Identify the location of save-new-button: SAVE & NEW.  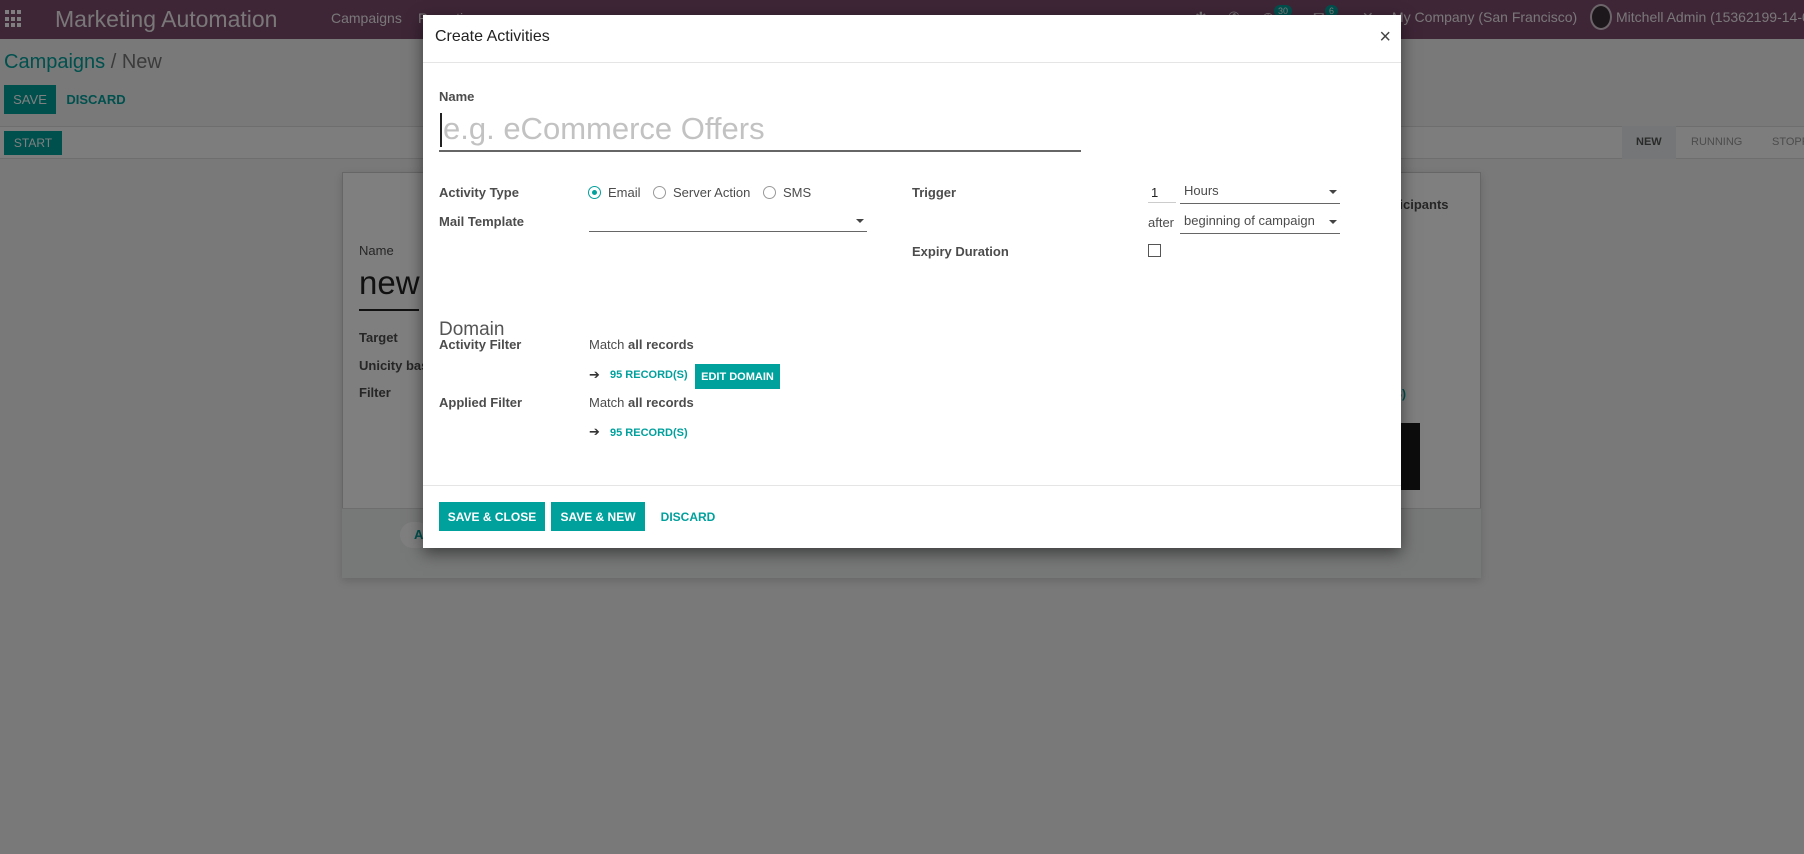
(598, 516).